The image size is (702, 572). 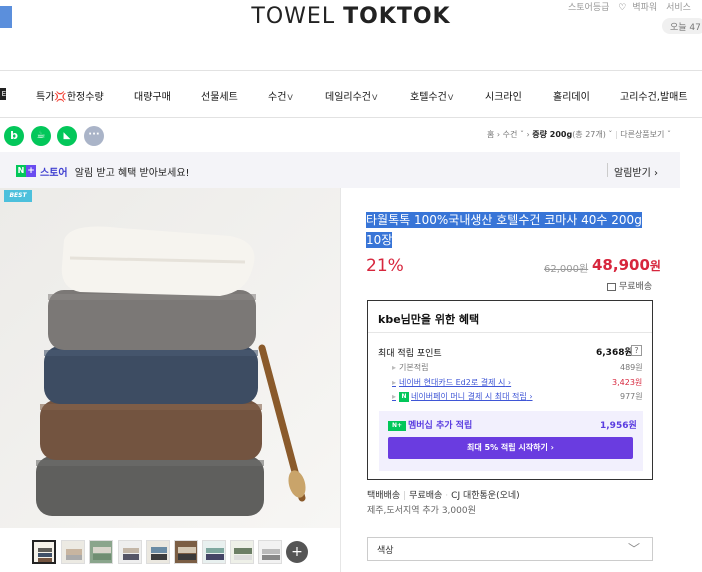 I want to click on naver-plus-icon: N+, so click(x=397, y=425).